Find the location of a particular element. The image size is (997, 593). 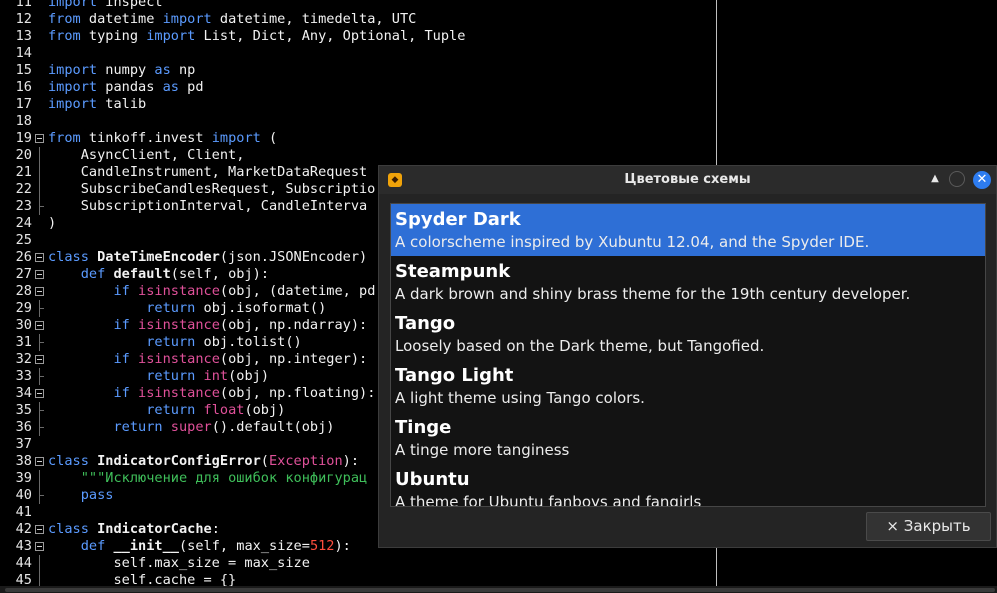

line-number: 35 is located at coordinates (23, 410).